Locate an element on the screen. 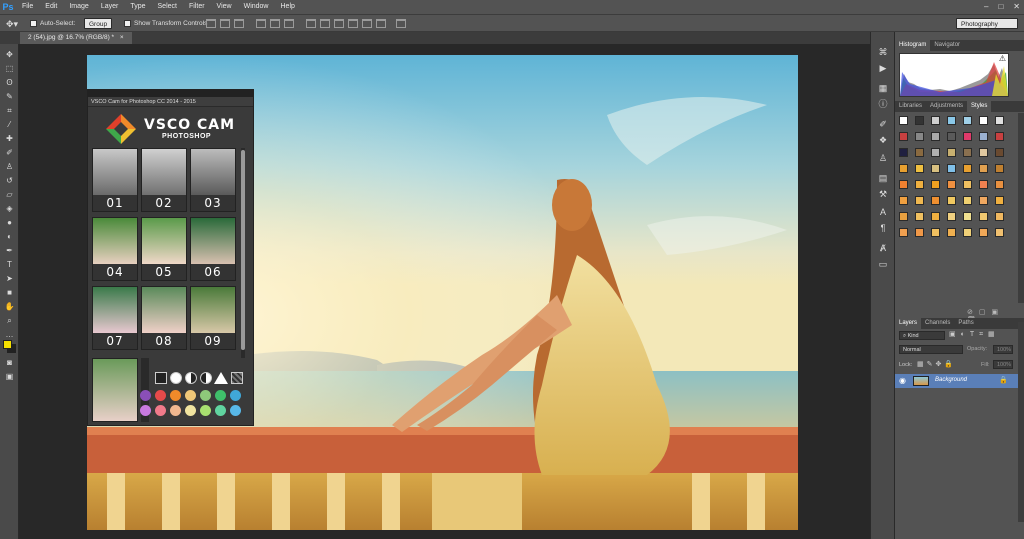 This screenshot has height=539, width=1024. document-tab: 2 (54).jpg @ 16.7% (RGB/8) * × is located at coordinates (76, 38).